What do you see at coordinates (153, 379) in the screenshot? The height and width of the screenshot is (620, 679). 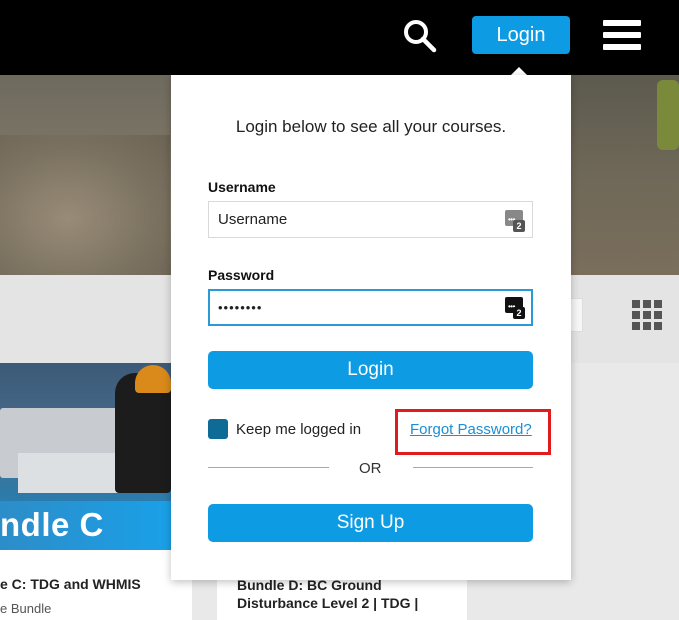 I see `thumbnail-helmet` at bounding box center [153, 379].